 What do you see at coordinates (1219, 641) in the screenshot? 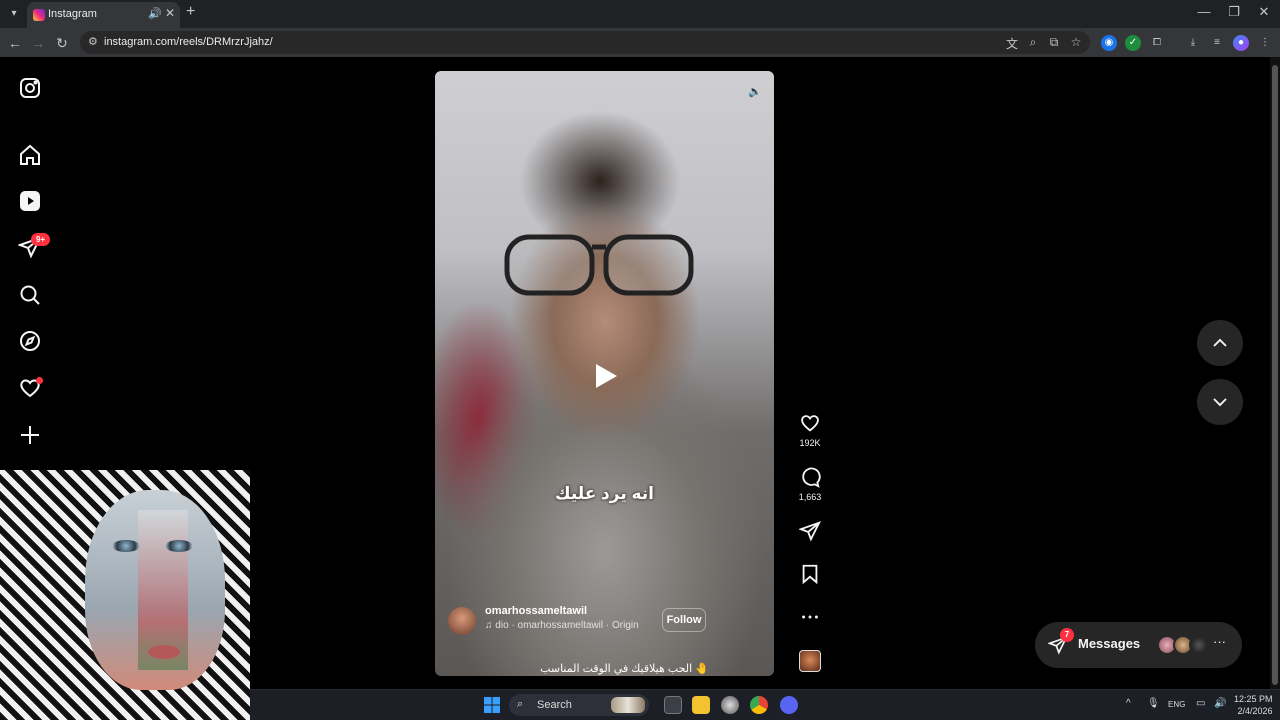
I see `more-conversations-icon: ···` at bounding box center [1219, 641].